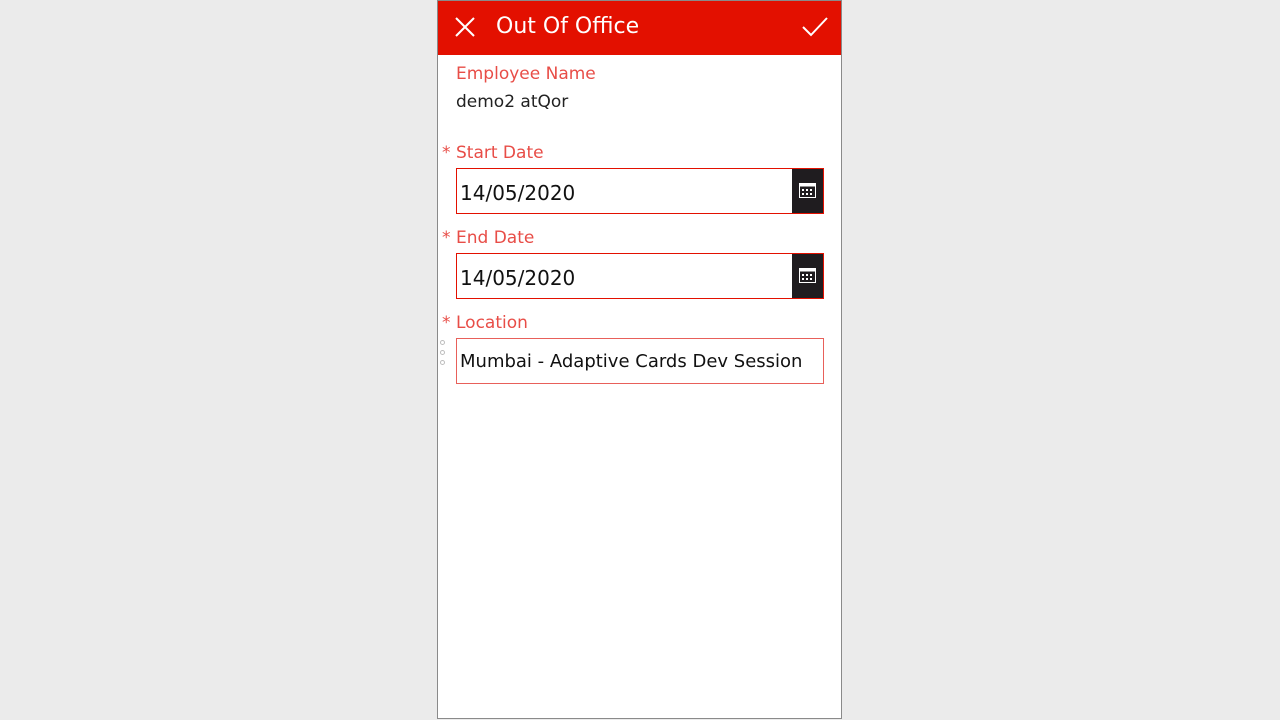 This screenshot has height=720, width=1280. Describe the element at coordinates (500, 153) in the screenshot. I see `start-date-label: Start Date` at that location.